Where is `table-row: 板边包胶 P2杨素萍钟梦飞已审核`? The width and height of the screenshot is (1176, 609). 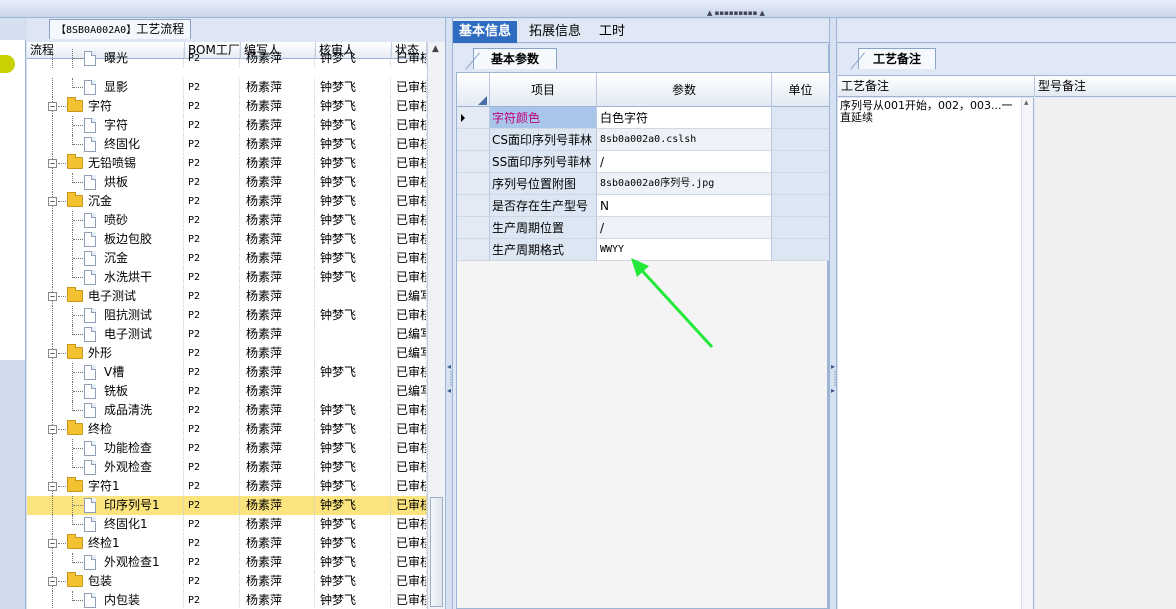 table-row: 板边包胶 P2杨素萍钟梦飞已审核 is located at coordinates (227, 239).